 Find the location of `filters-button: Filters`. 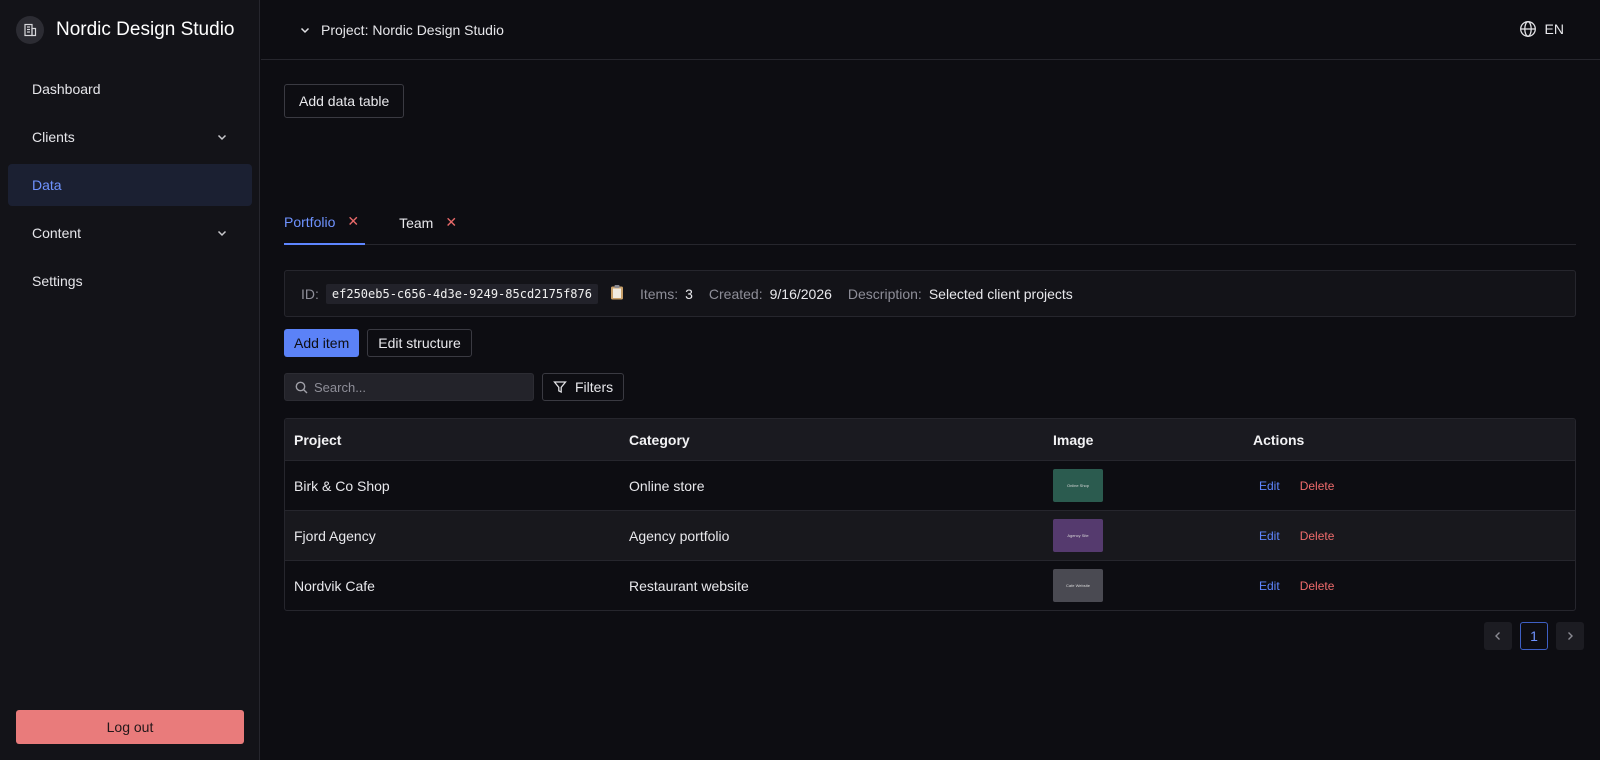

filters-button: Filters is located at coordinates (583, 387).